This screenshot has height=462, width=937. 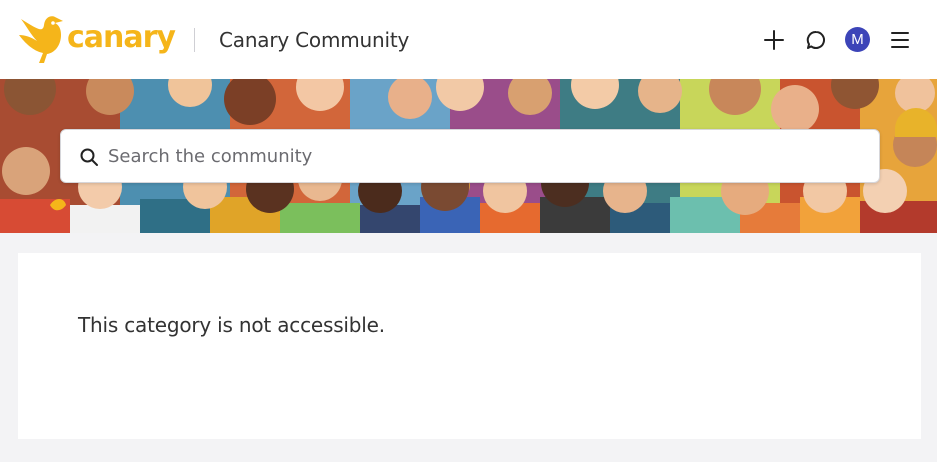 I want to click on access-denied-message: This category is not accessible., so click(x=231, y=325).